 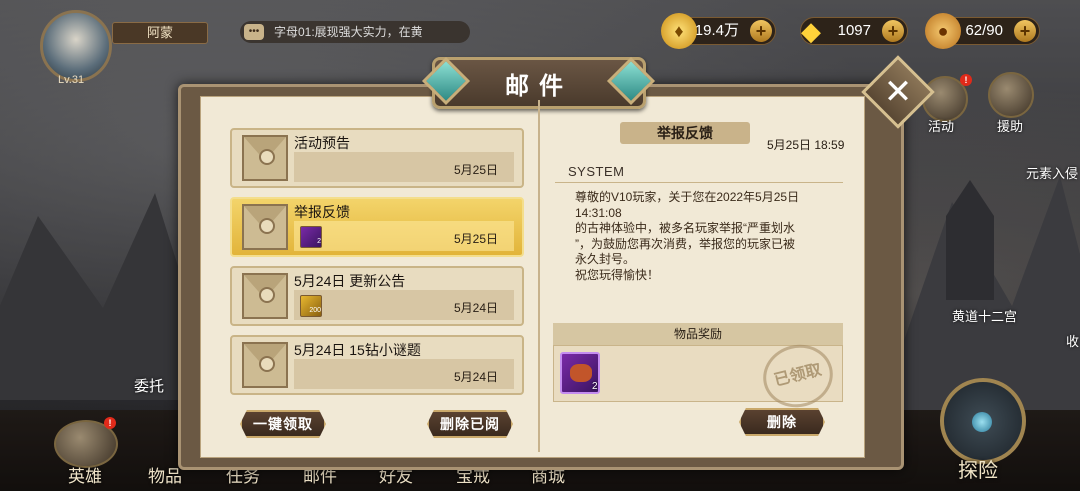 I want to click on detail-title: 举报反馈, so click(x=685, y=133).